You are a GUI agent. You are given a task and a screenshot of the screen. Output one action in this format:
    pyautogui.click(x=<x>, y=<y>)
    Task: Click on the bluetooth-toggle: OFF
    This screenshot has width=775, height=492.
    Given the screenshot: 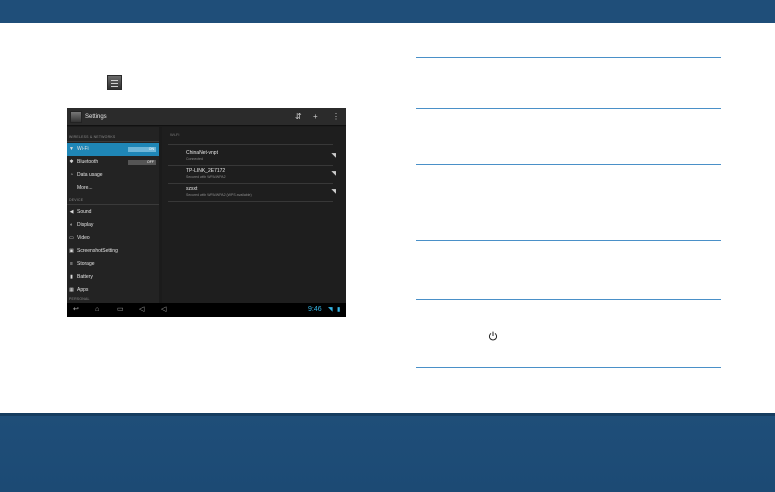 What is the action you would take?
    pyautogui.click(x=142, y=162)
    